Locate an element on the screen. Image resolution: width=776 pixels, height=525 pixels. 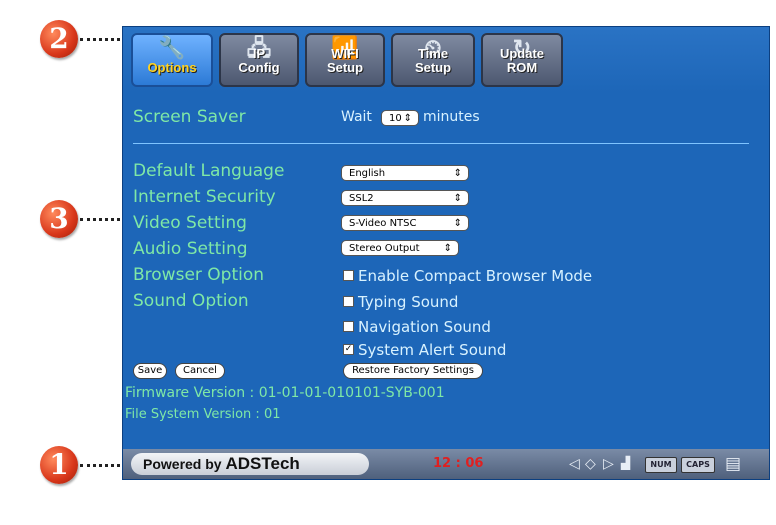
stepper-arrows-icon: ⇕ is located at coordinates (407, 118).